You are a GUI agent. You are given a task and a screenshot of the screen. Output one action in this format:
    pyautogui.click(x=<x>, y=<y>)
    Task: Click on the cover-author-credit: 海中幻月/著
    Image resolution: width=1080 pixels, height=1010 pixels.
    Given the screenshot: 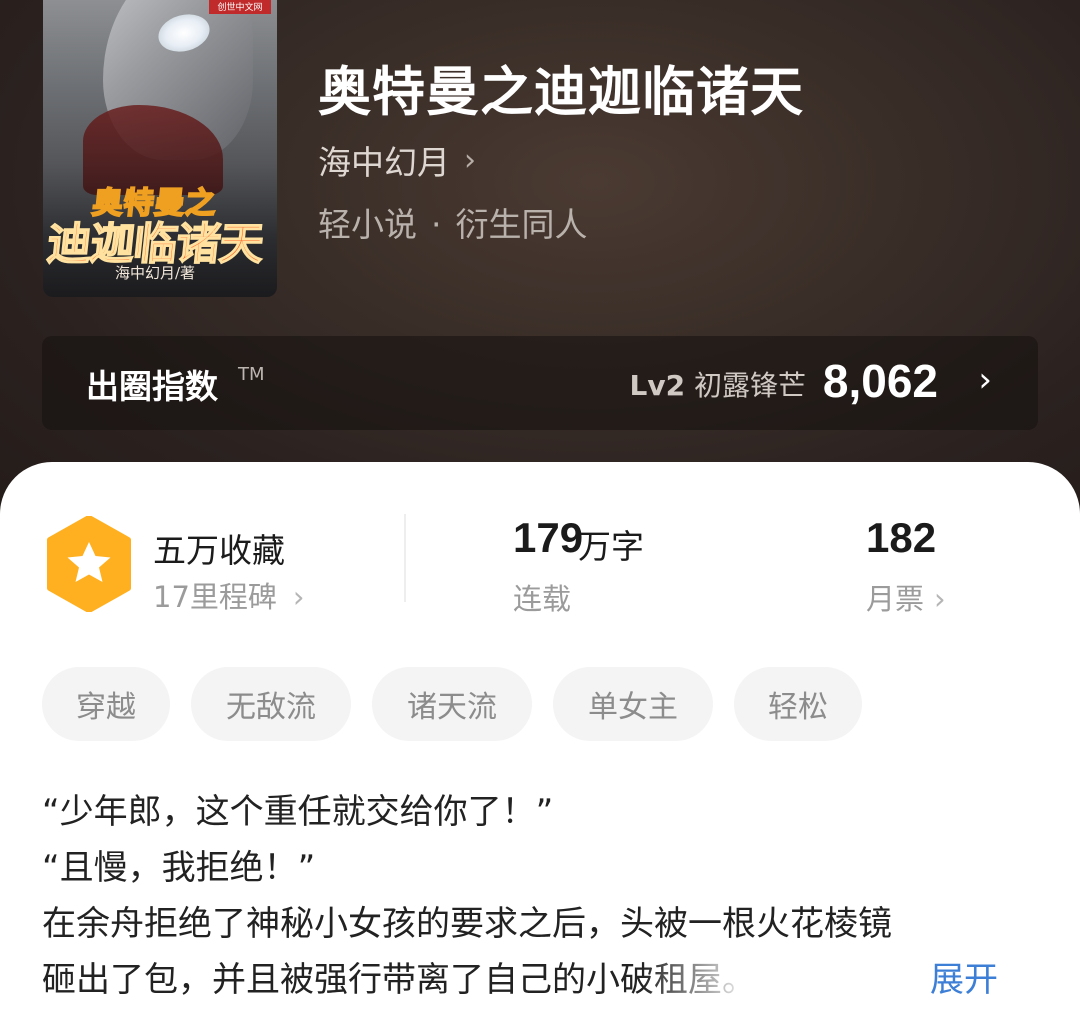 What is the action you would take?
    pyautogui.click(x=155, y=273)
    